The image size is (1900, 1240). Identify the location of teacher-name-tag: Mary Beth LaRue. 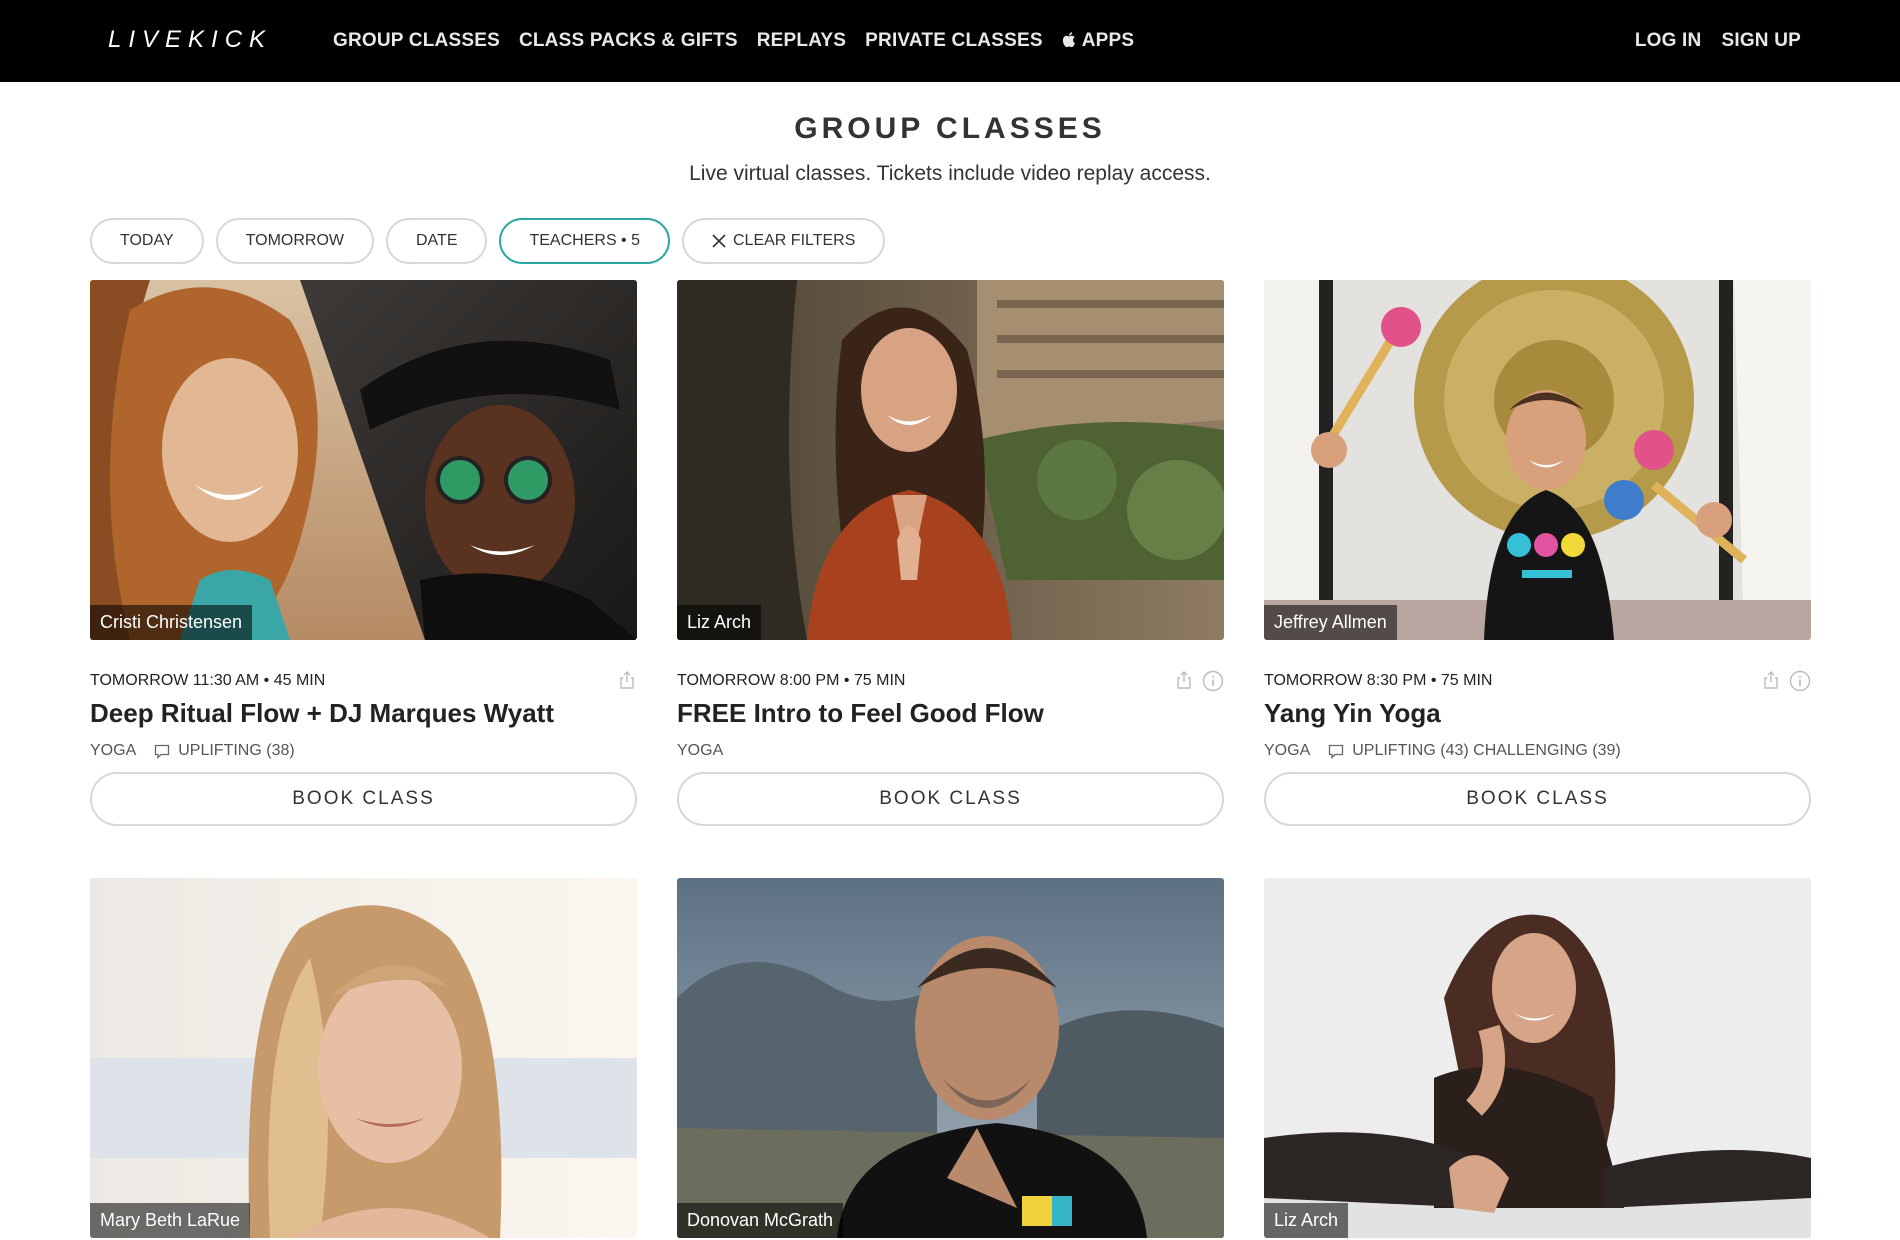
(170, 1220).